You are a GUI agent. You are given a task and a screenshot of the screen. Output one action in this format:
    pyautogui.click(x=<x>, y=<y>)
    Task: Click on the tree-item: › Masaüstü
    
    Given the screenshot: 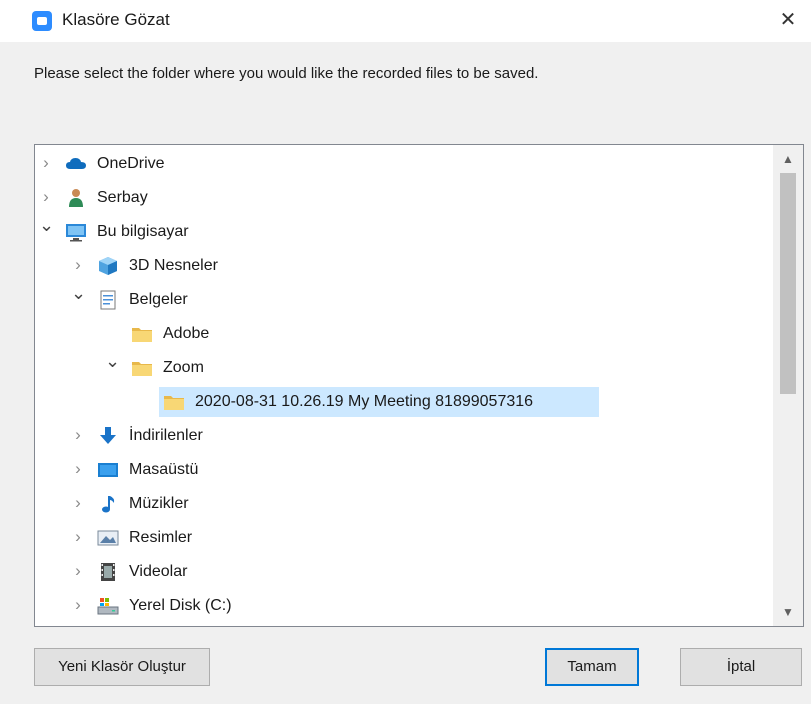 What is the action you would take?
    pyautogui.click(x=404, y=470)
    